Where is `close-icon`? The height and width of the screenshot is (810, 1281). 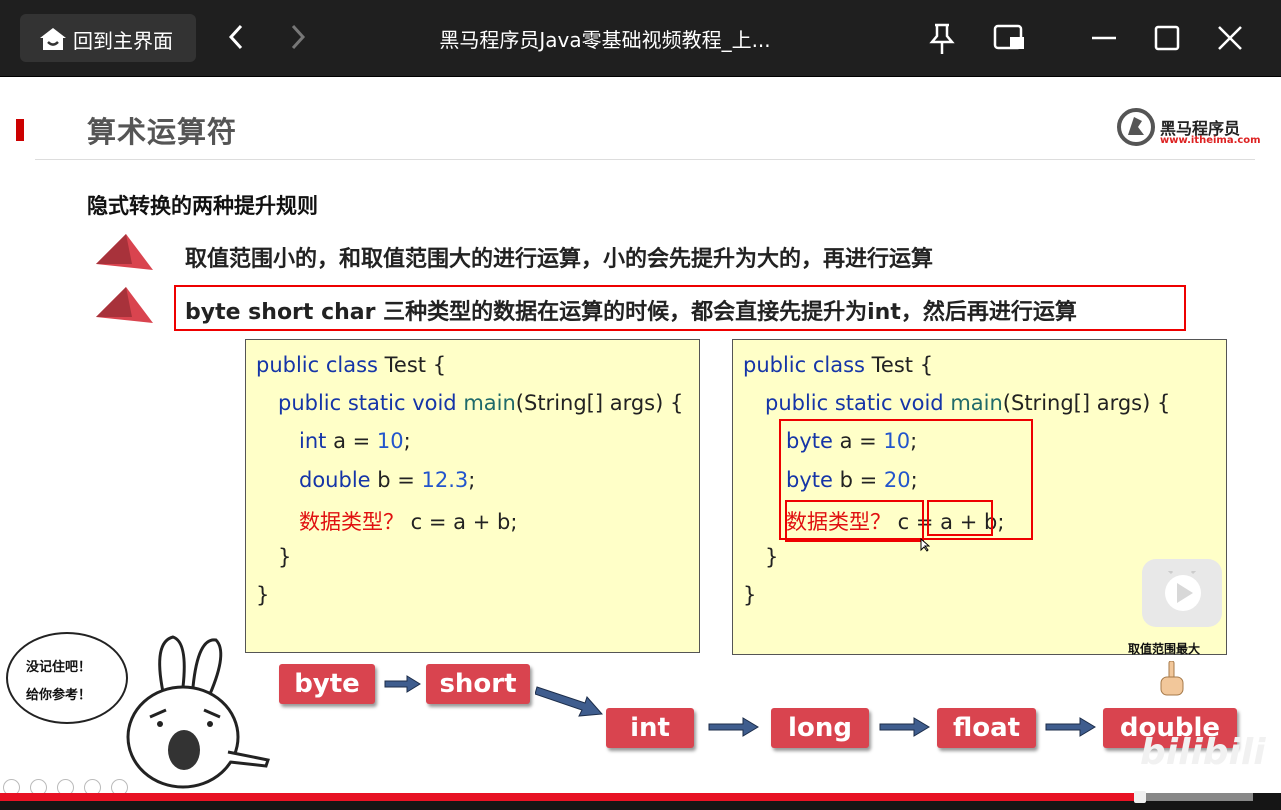
close-icon is located at coordinates (1230, 40).